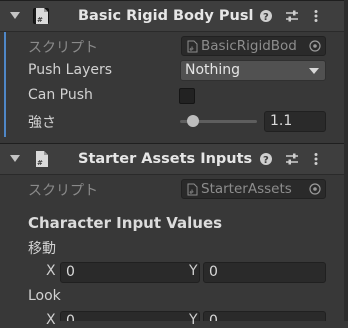 The width and height of the screenshot is (348, 328). What do you see at coordinates (295, 121) in the screenshot?
I see `strength-value-field: 1.1` at bounding box center [295, 121].